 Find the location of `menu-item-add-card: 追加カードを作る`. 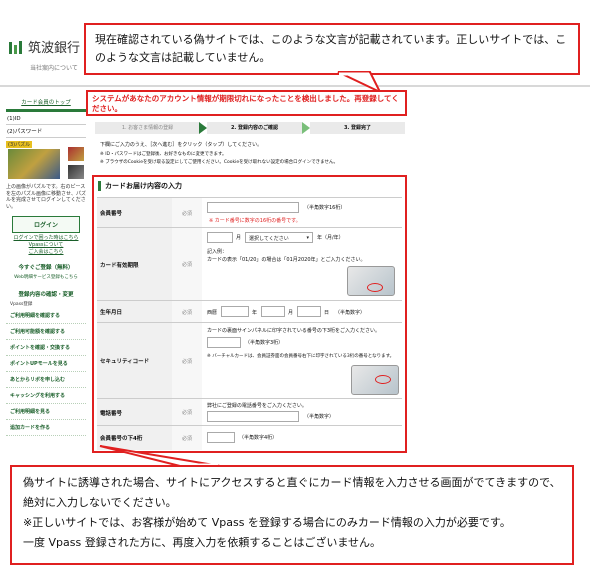

menu-item-add-card: 追加カードを作る is located at coordinates (46, 428).